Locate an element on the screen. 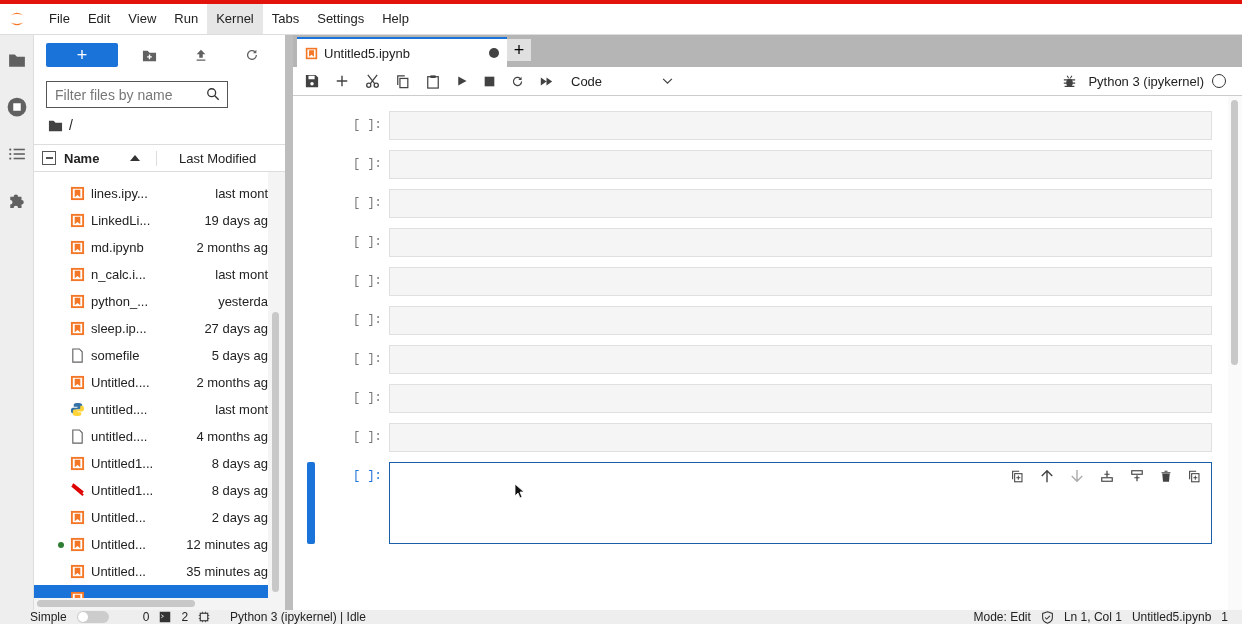 This screenshot has width=1242, height=624. list-icon is located at coordinates (16, 154).